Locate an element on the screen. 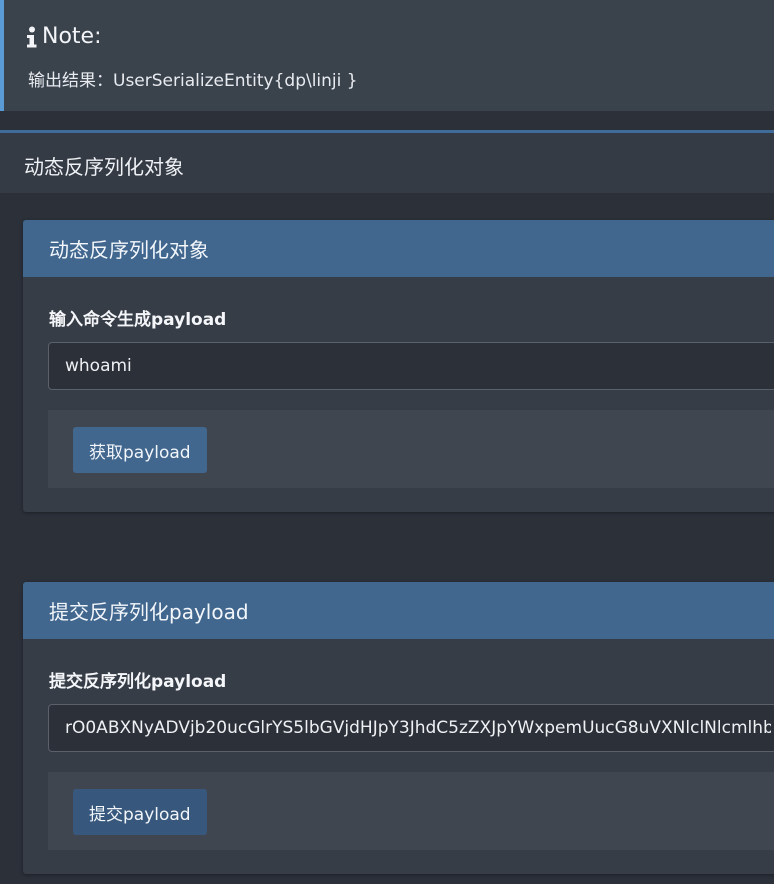  panel-title: 动态反序列化对象 is located at coordinates (398, 248).